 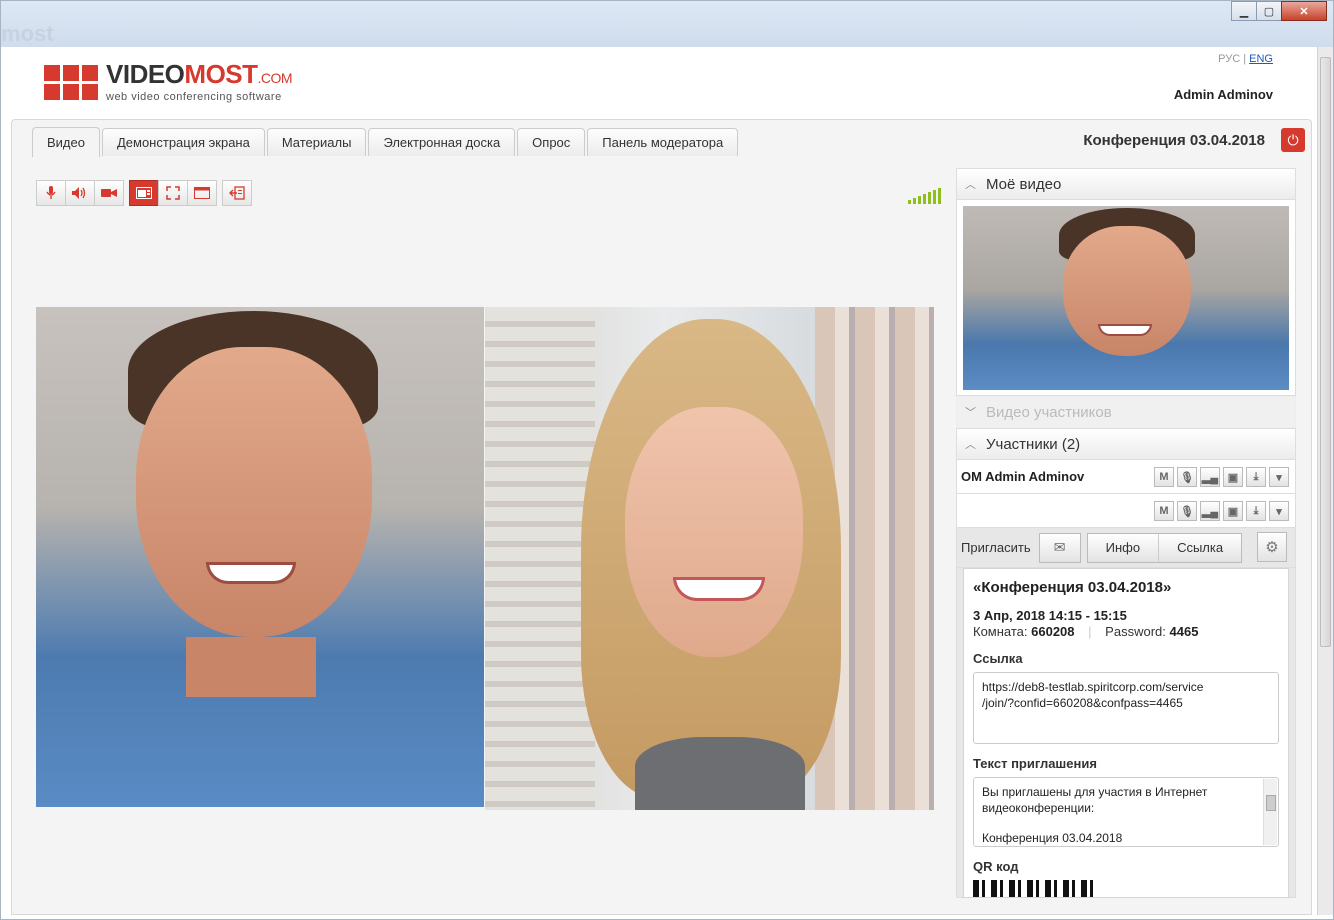 I want to click on layout-sidebar-button, so click(x=144, y=193).